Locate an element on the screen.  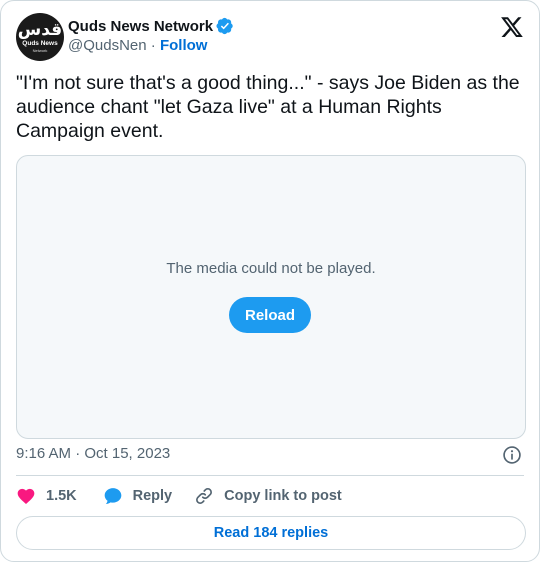
action-bar: 1.5K Reply Copy link to post is located at coordinates (179, 496).